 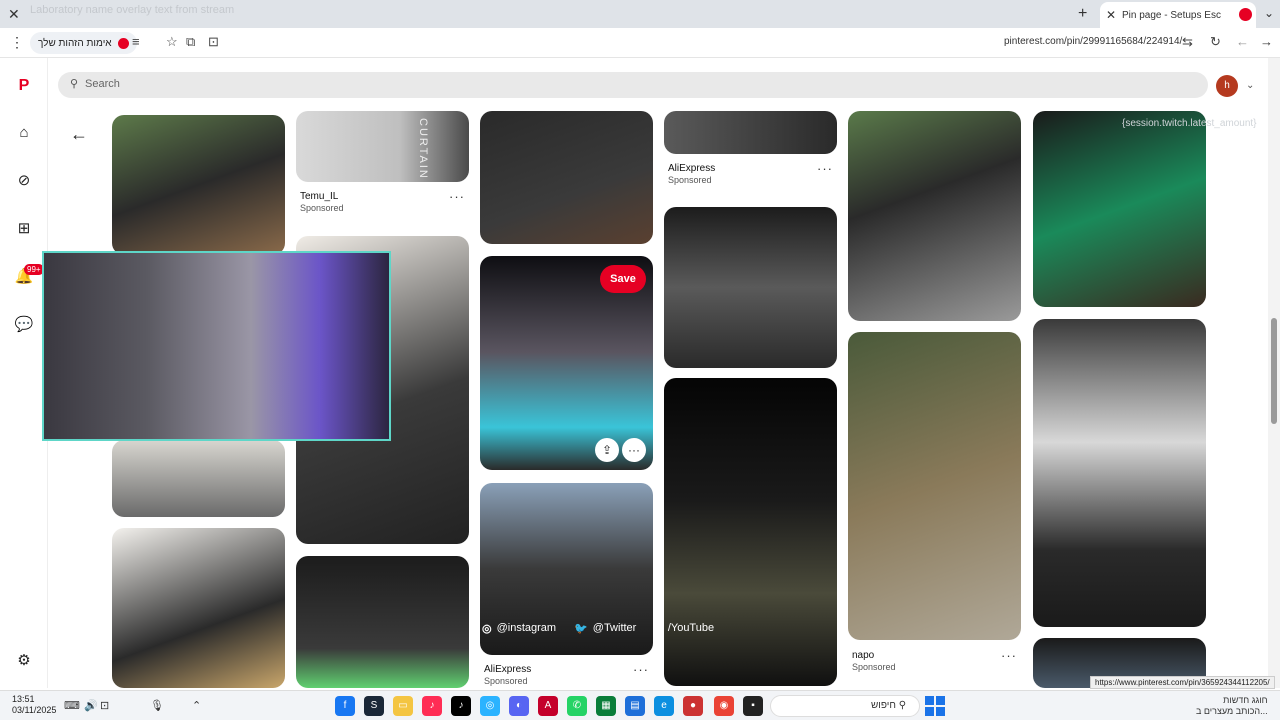 What do you see at coordinates (345, 706) in the screenshot?
I see `facebook-icon: f` at bounding box center [345, 706].